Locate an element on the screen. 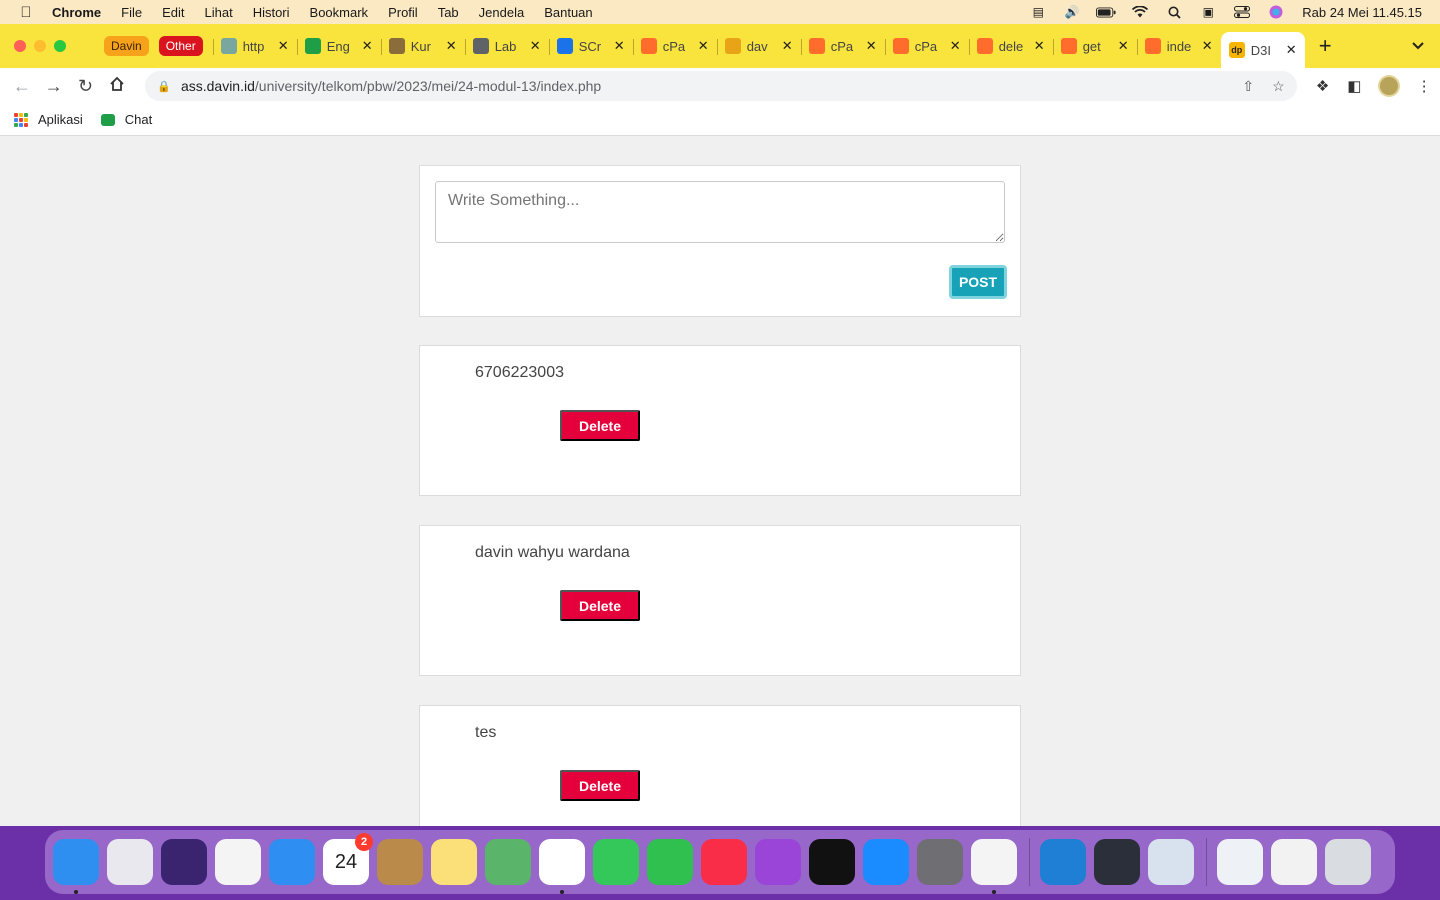 The width and height of the screenshot is (1440, 900). minimize-window-button is located at coordinates (40, 46).